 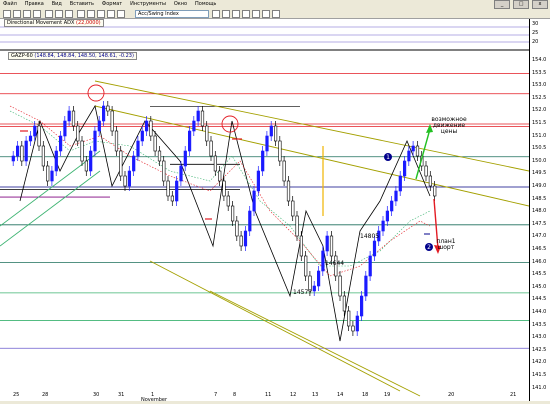 What do you see at coordinates (513, 395) in the screenshot?
I see `time-tick-label: 21` at bounding box center [513, 395].